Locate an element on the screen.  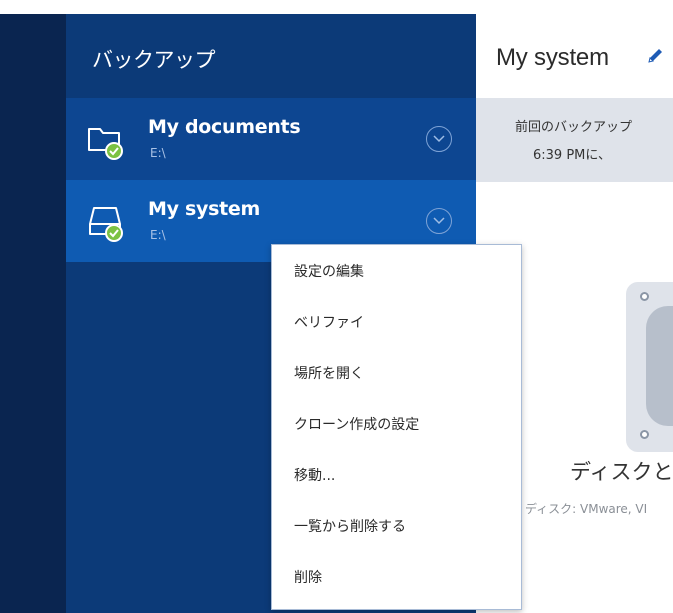
backup-item-my-documents: My documents E:\ is located at coordinates (271, 139).